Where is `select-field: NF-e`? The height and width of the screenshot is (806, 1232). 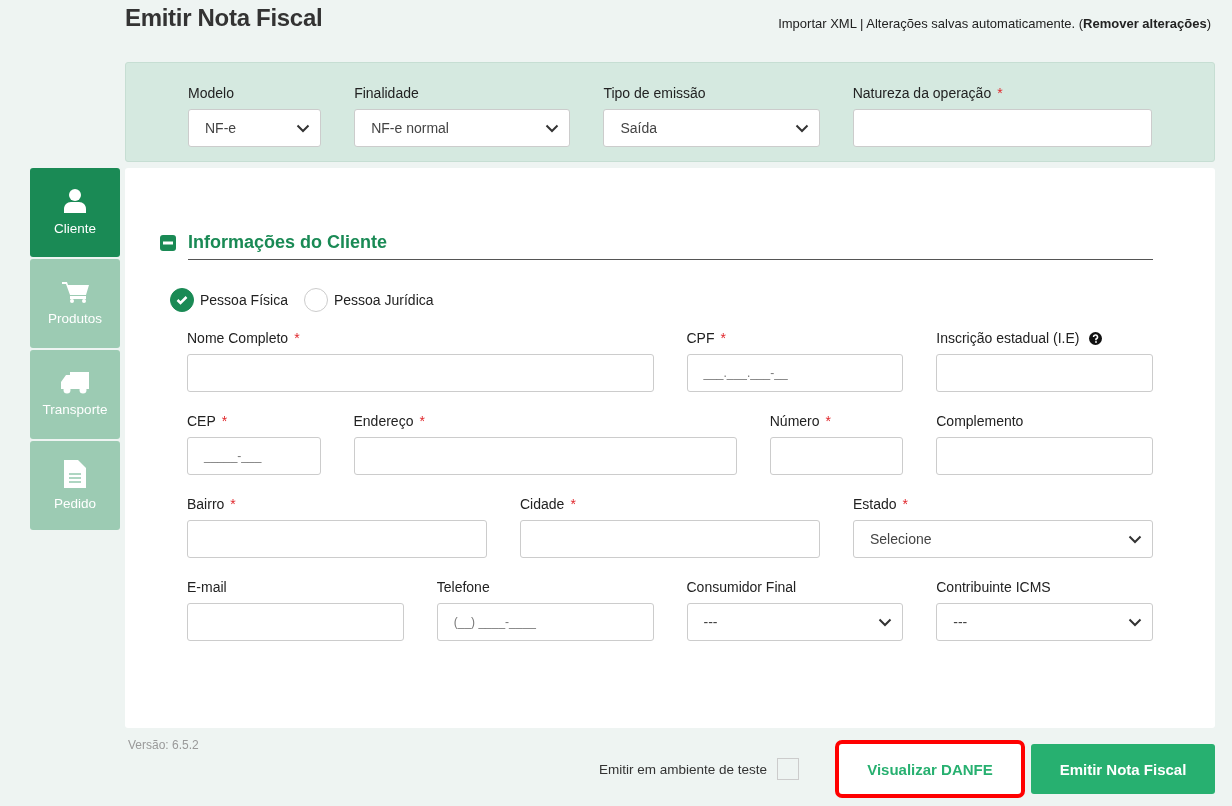 select-field: NF-e is located at coordinates (255, 128).